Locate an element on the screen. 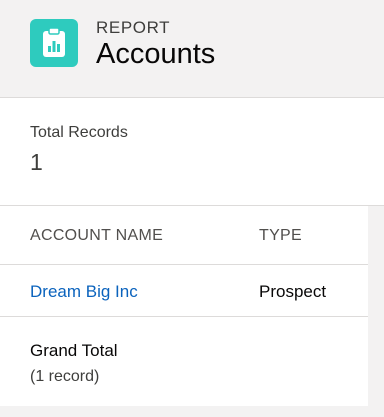 This screenshot has height=417, width=384. total-records-label: Total Records is located at coordinates (79, 132).